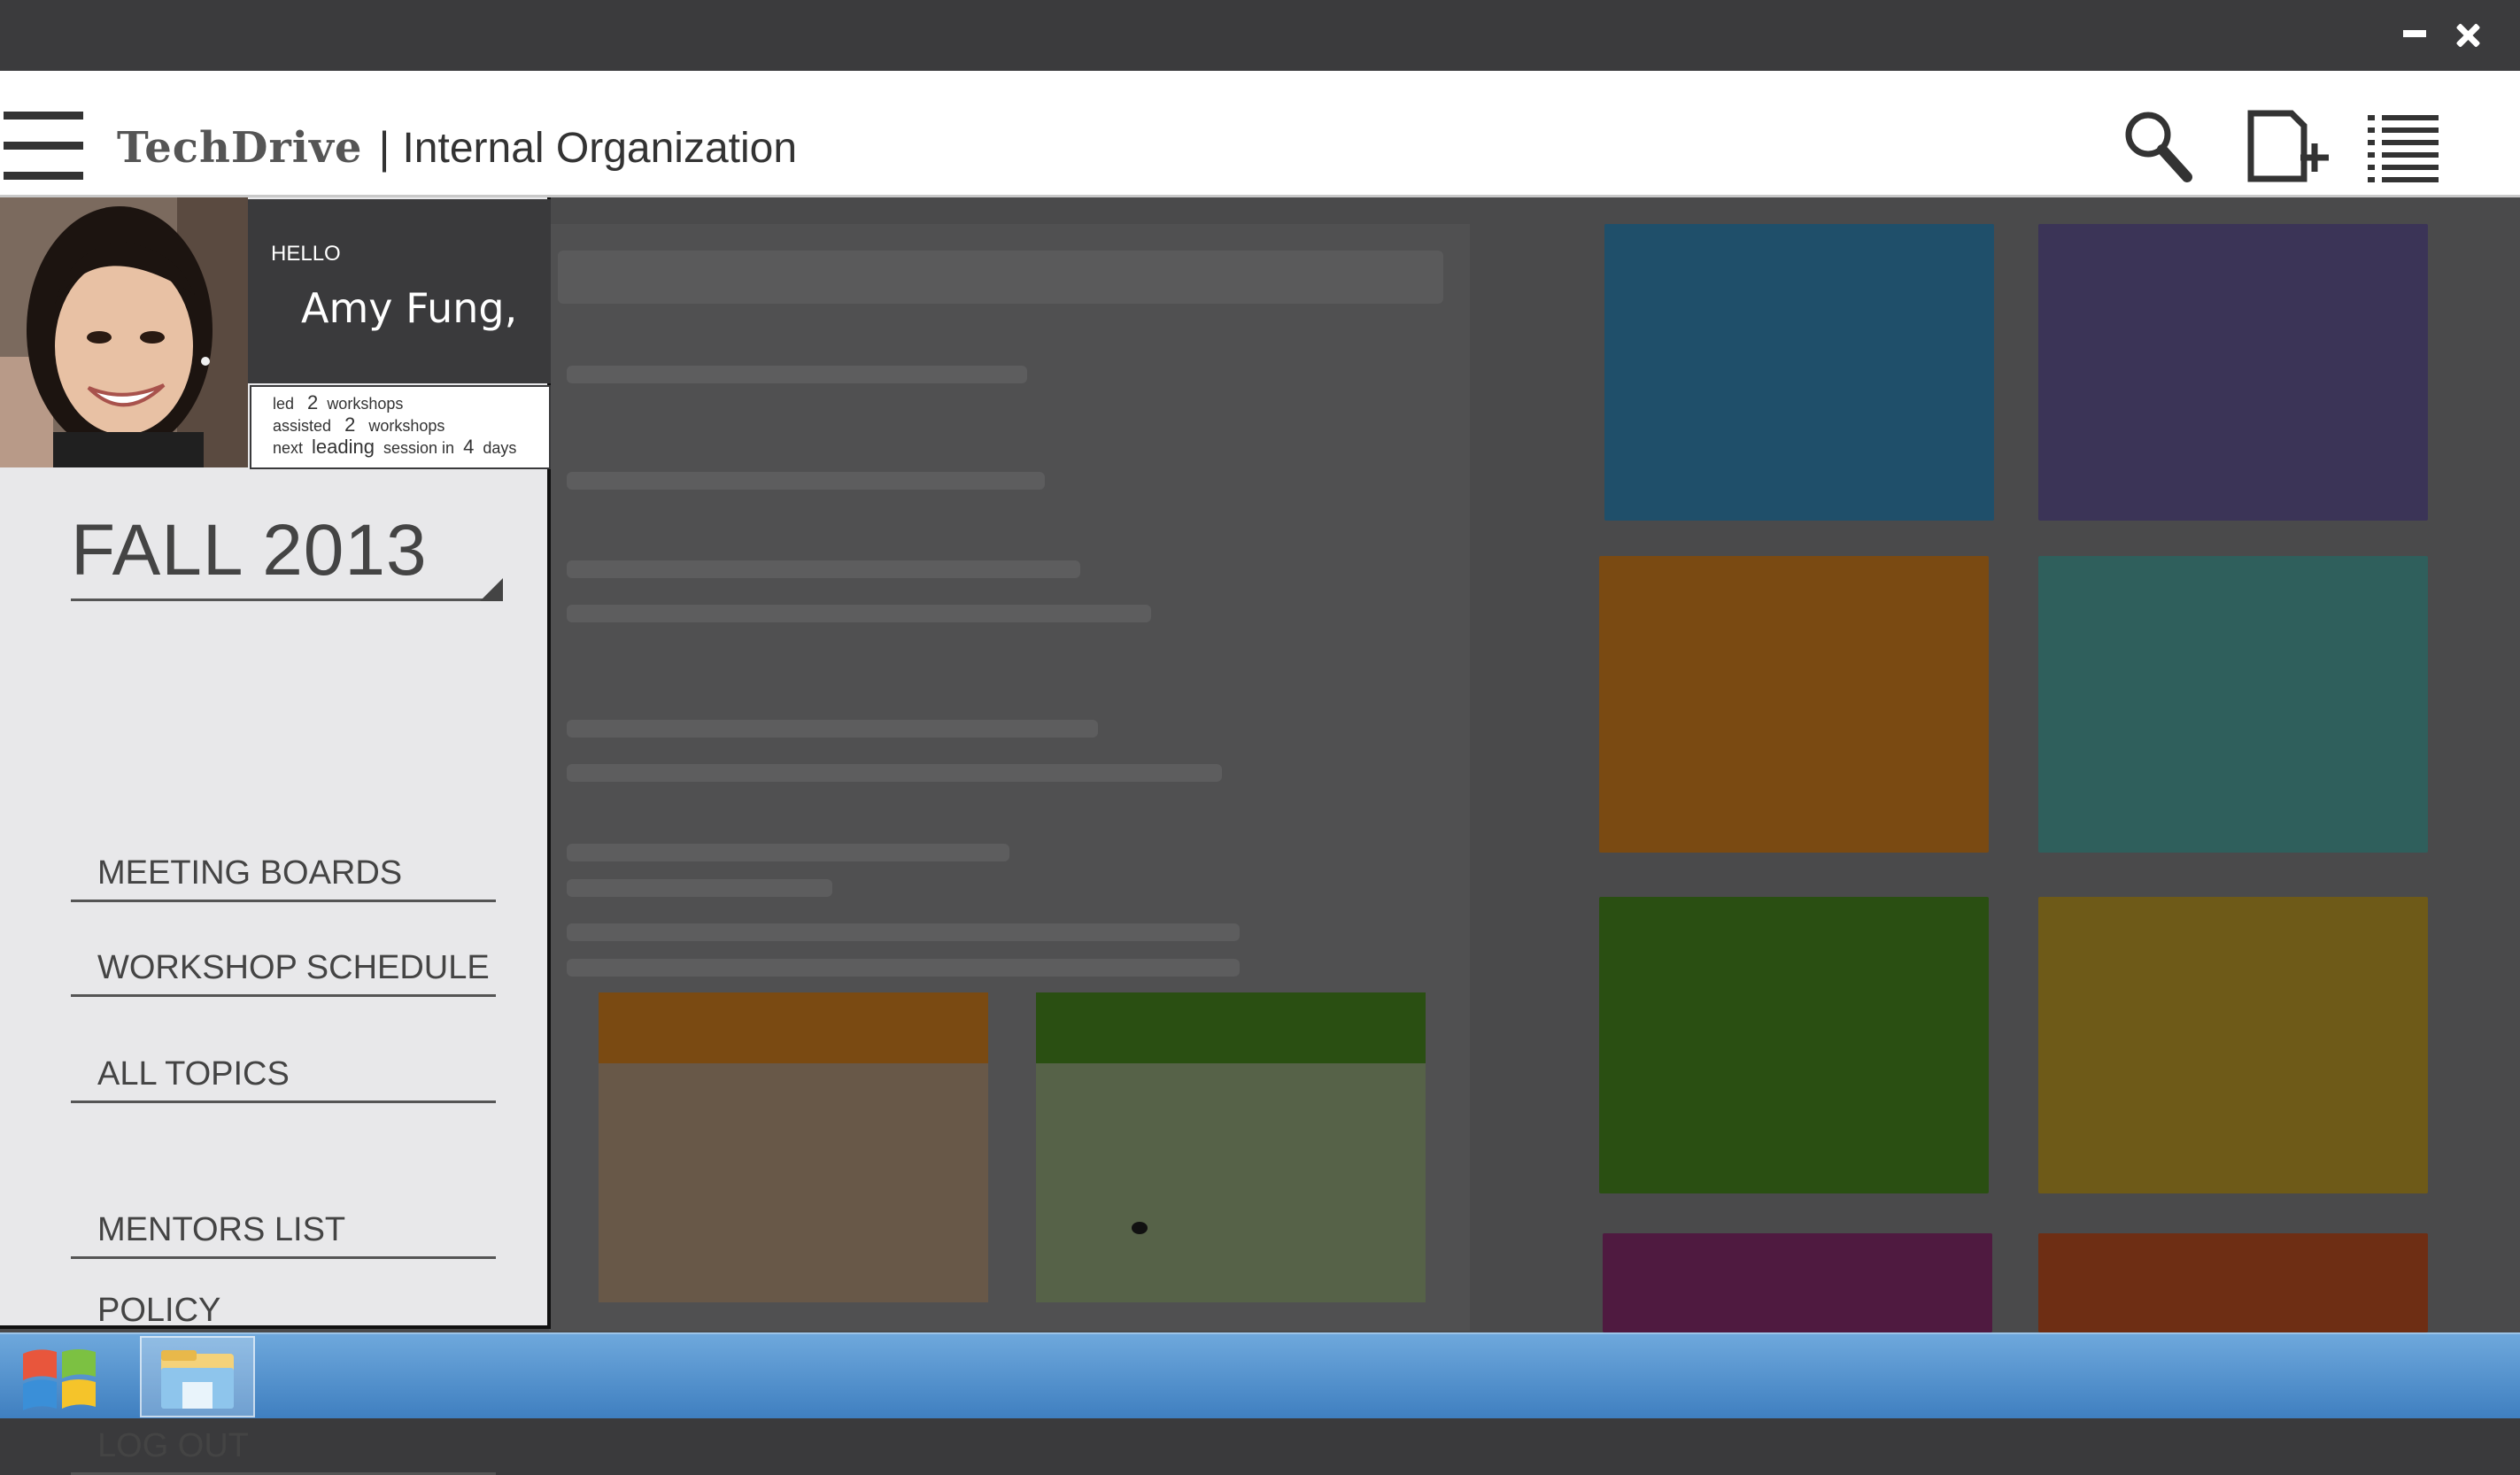 This screenshot has height=1475, width=2520. What do you see at coordinates (283, 1066) in the screenshot?
I see `menu-item-all-topics: ALL TOPICS` at bounding box center [283, 1066].